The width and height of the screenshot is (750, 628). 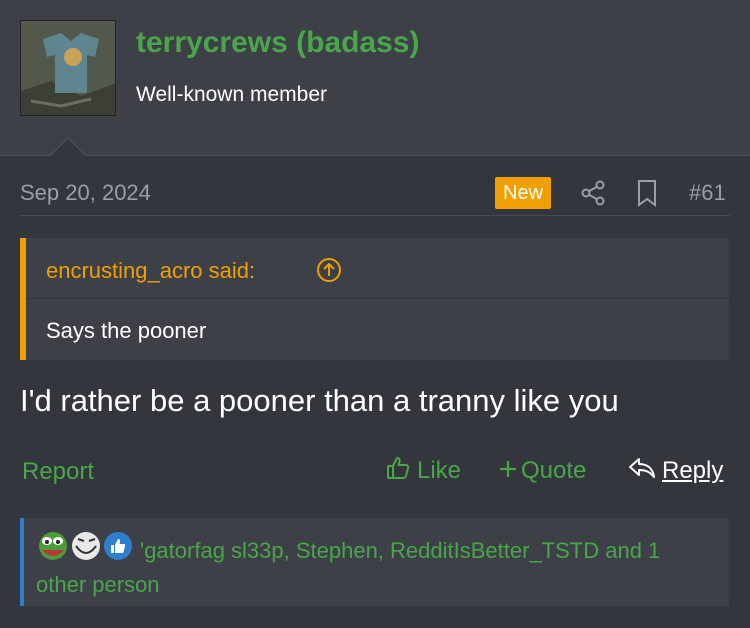 What do you see at coordinates (375, 215) in the screenshot?
I see `meta-divider` at bounding box center [375, 215].